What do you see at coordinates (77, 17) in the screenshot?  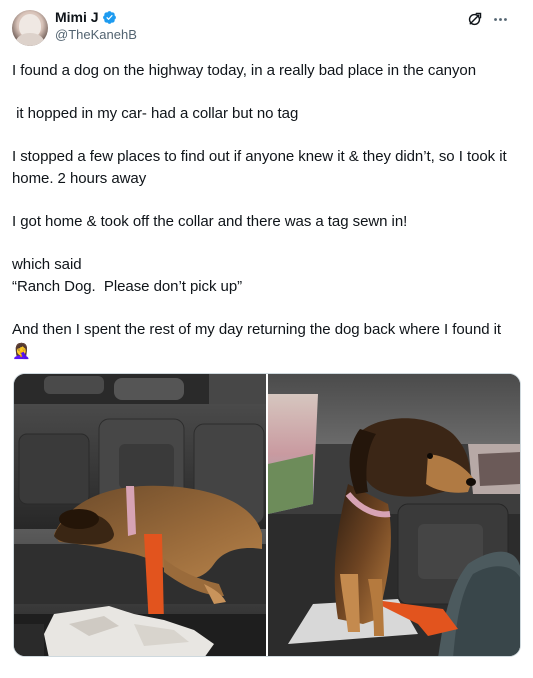 I see `author-name: Mimi J` at bounding box center [77, 17].